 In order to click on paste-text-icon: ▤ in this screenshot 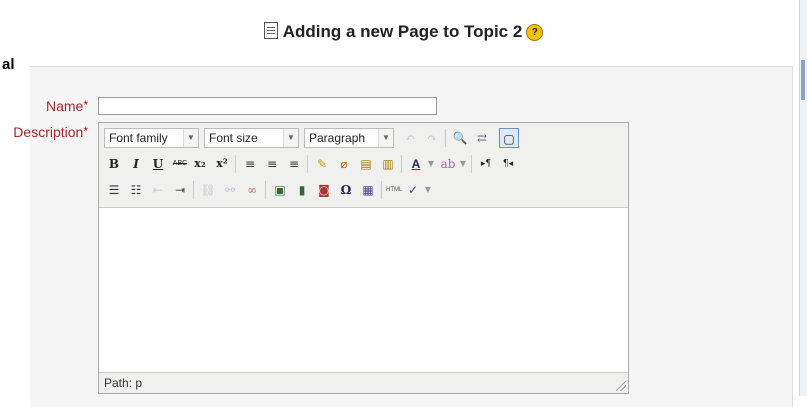, I will do `click(366, 164)`.